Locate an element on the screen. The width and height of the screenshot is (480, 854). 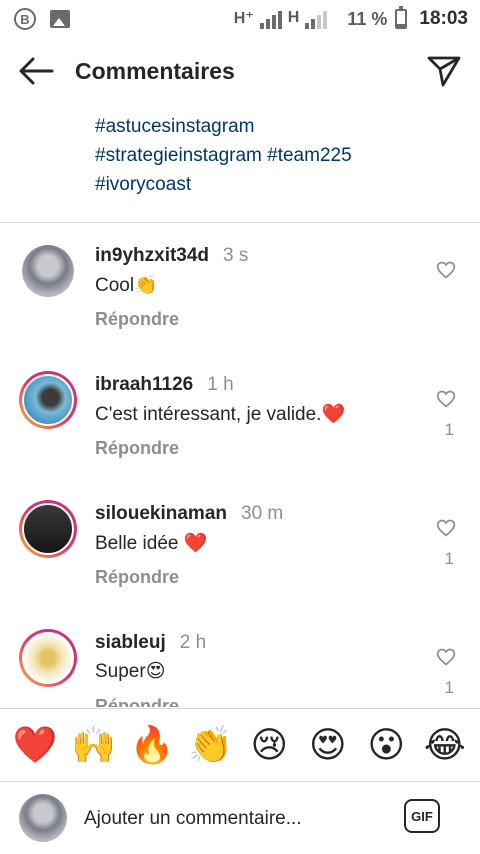
emoji-clap-button: 👏 is located at coordinates (211, 745).